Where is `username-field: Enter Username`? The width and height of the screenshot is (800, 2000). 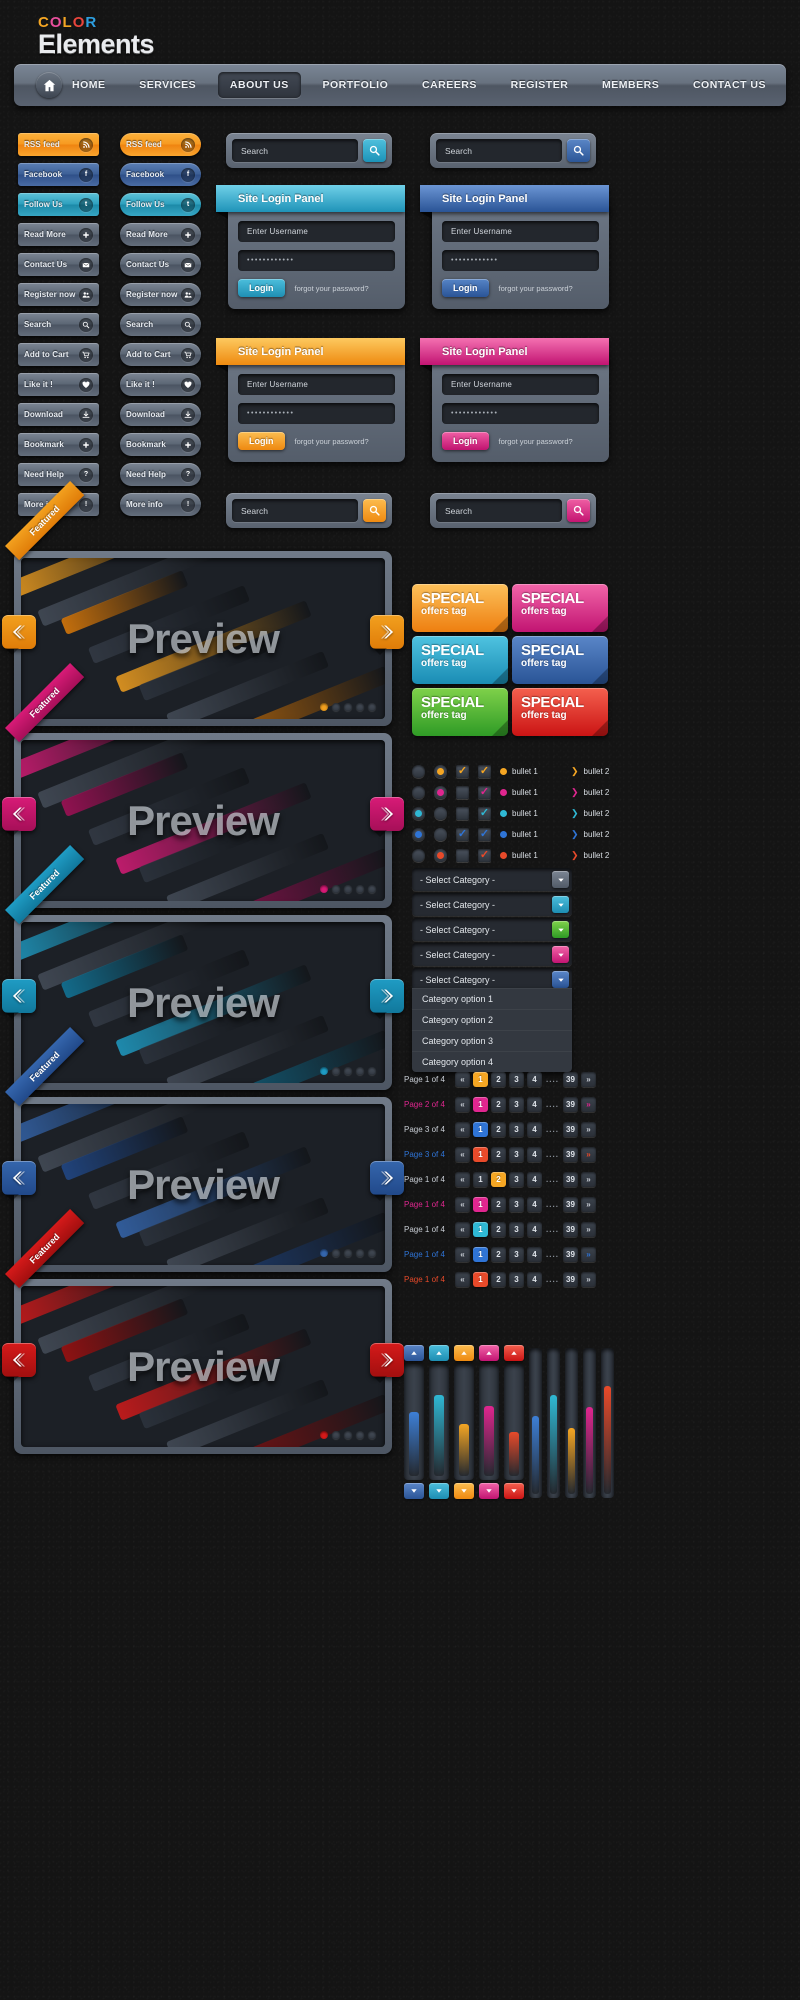
username-field: Enter Username is located at coordinates (316, 231).